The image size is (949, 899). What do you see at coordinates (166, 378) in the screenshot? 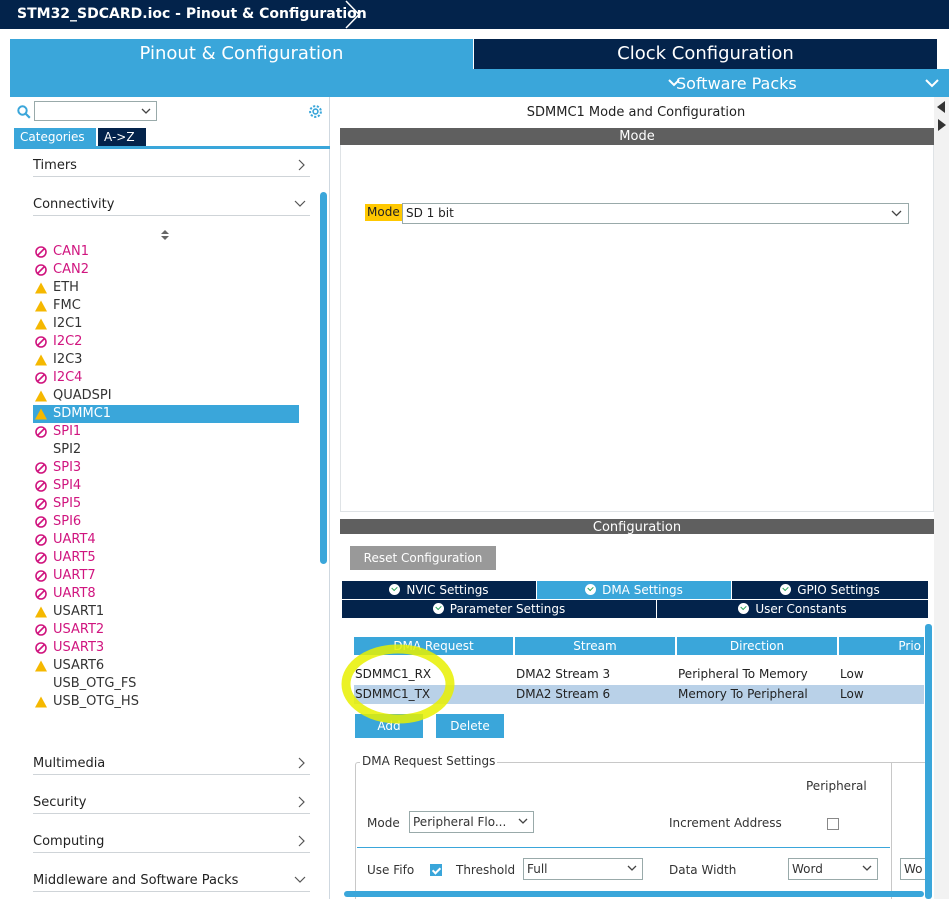
I see `sidebar-item-i2c4: I2C4` at bounding box center [166, 378].